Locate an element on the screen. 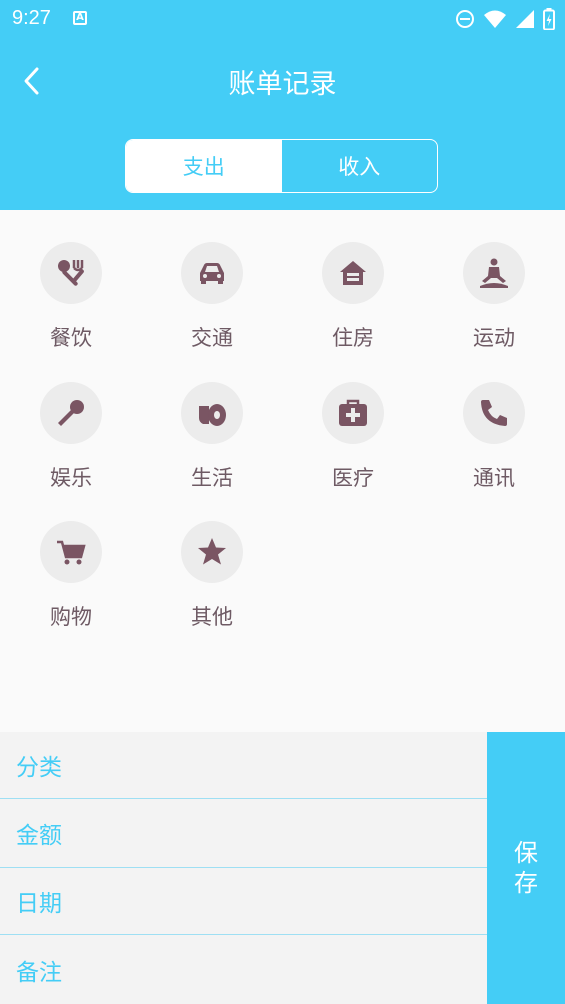 The height and width of the screenshot is (1004, 565). category-entertainment: 娱乐 is located at coordinates (71, 437).